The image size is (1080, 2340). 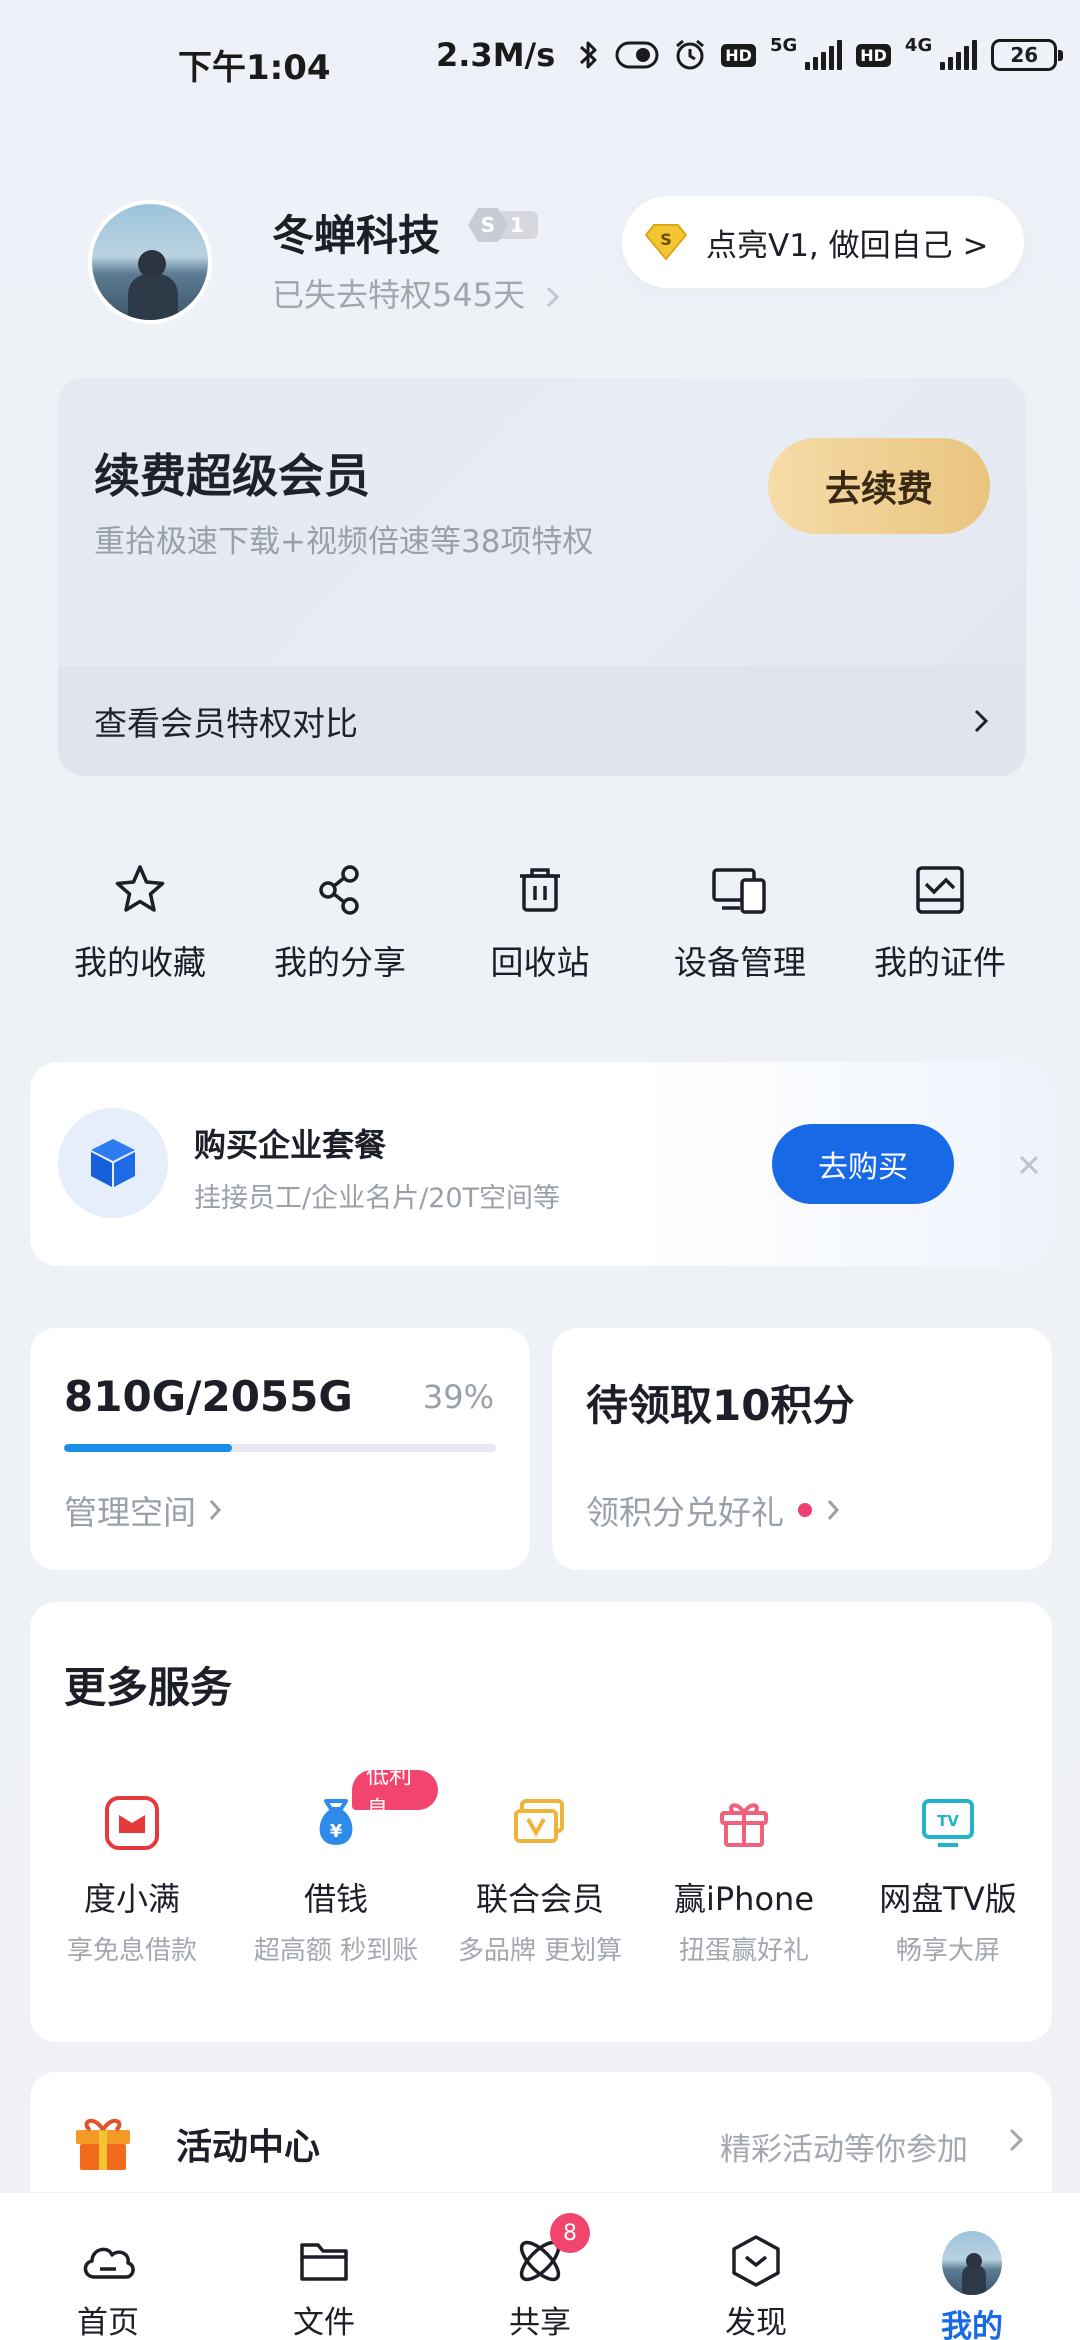 What do you see at coordinates (863, 1164) in the screenshot?
I see `buy-button: 去购买` at bounding box center [863, 1164].